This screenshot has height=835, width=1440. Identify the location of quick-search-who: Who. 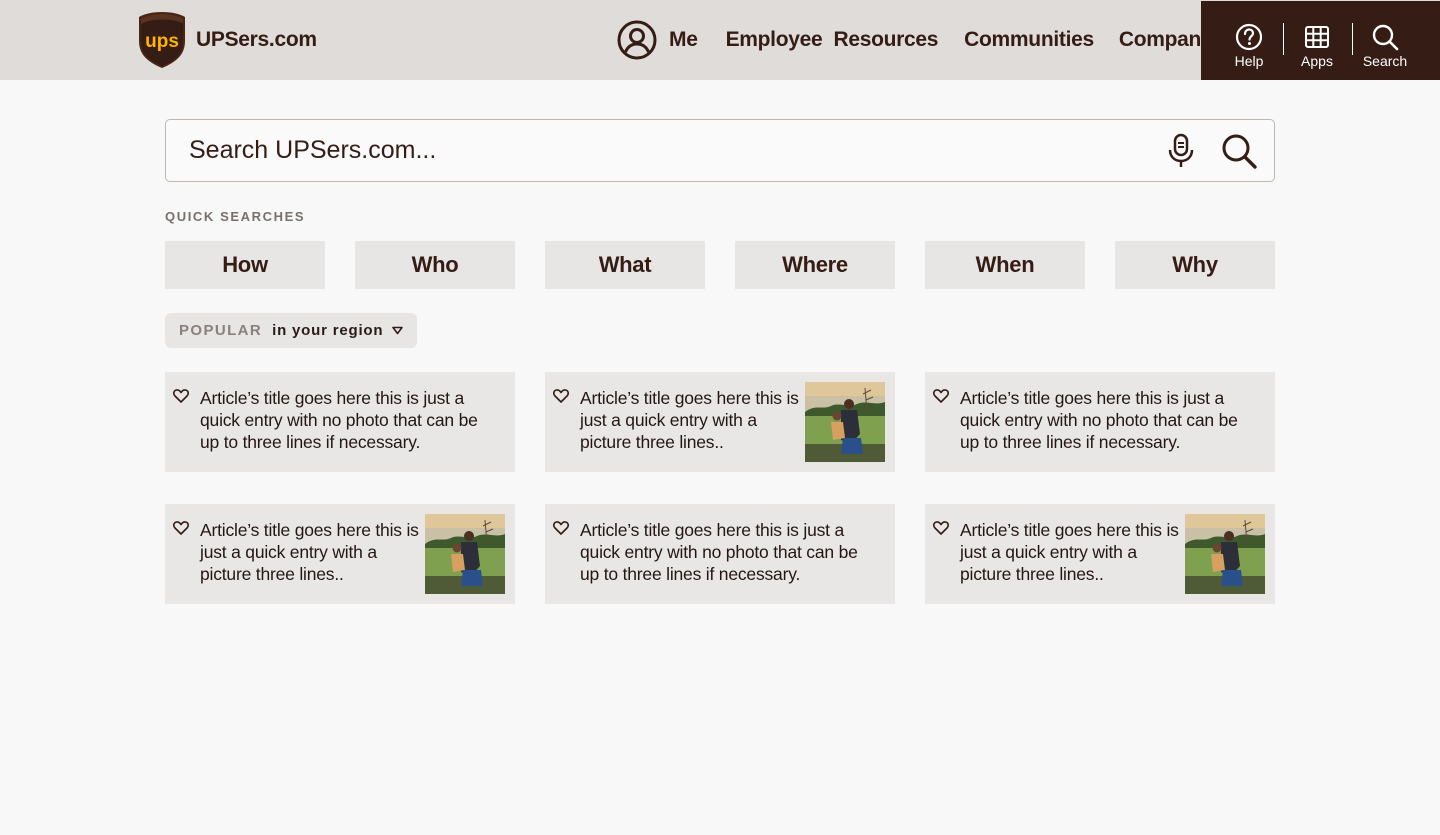
(435, 265).